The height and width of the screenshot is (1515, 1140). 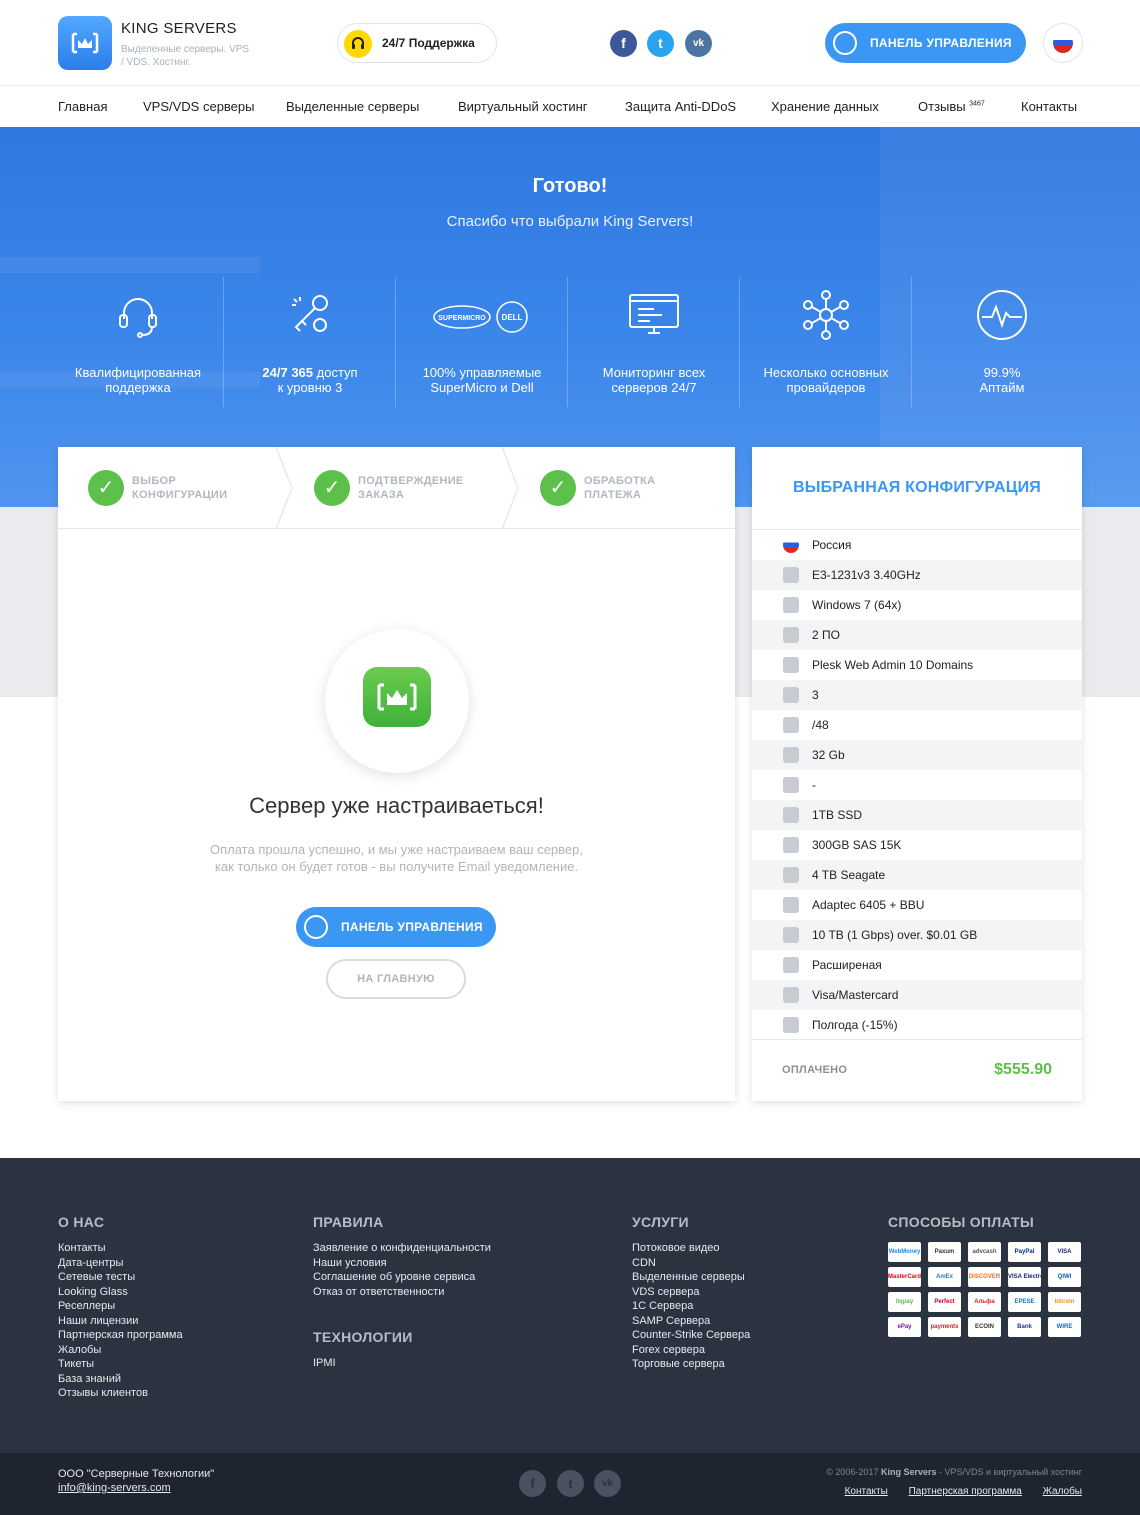 I want to click on config-row: 2 ПО, so click(x=917, y=635).